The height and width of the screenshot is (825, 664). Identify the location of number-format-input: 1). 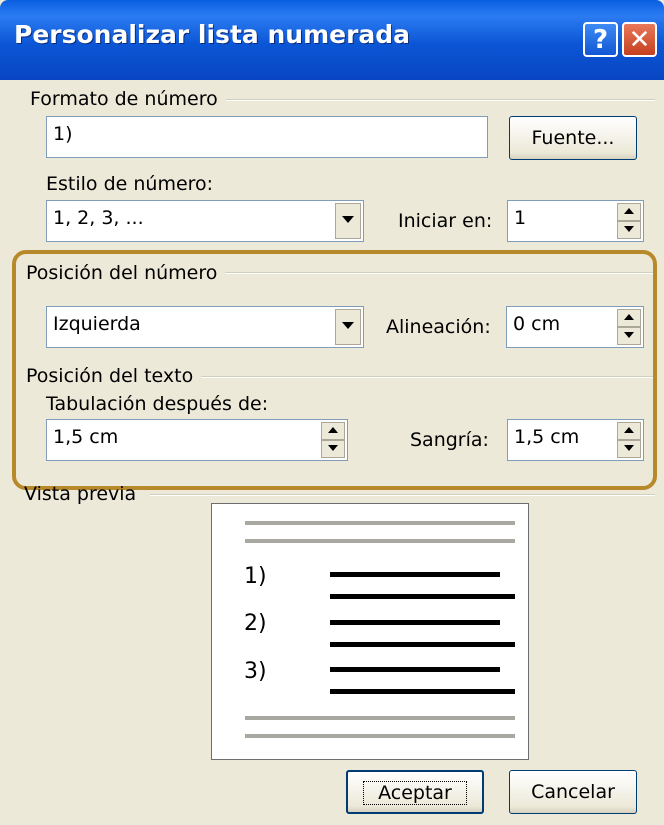
(267, 137).